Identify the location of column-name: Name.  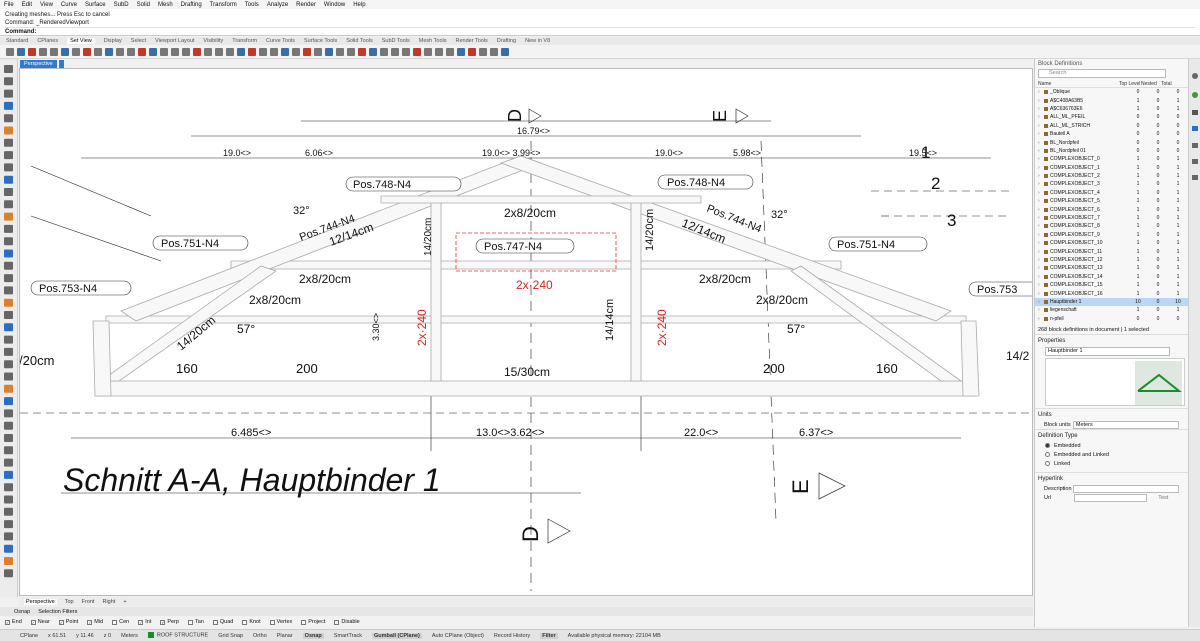
(1078, 84).